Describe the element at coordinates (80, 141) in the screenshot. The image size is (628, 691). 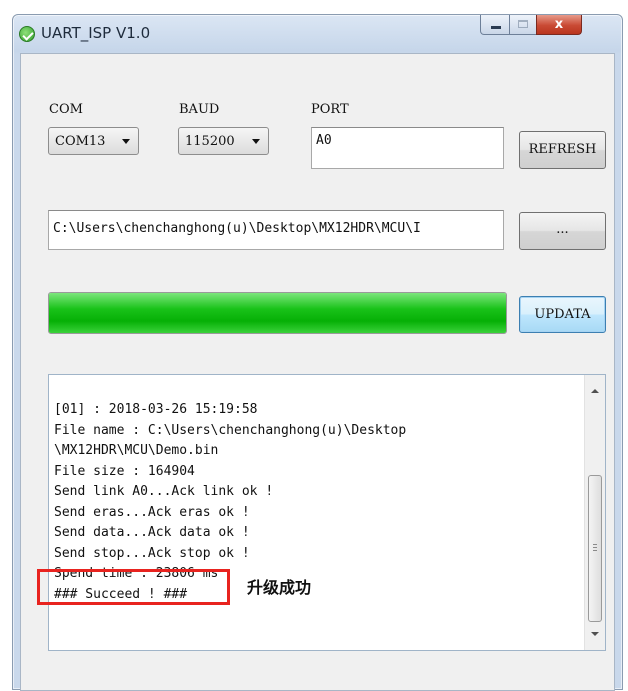
I see `com-select-value: COM13` at that location.